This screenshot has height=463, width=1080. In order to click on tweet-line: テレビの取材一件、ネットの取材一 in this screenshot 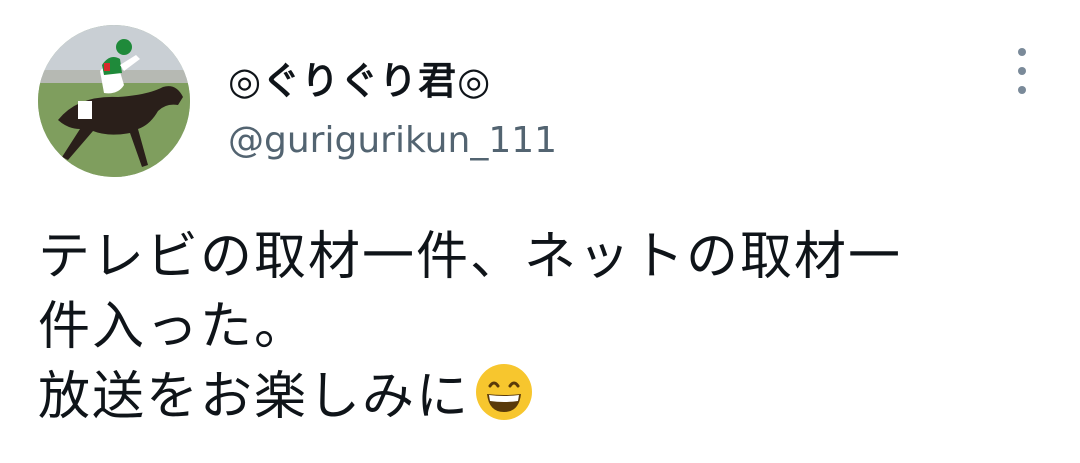, I will do `click(470, 257)`.